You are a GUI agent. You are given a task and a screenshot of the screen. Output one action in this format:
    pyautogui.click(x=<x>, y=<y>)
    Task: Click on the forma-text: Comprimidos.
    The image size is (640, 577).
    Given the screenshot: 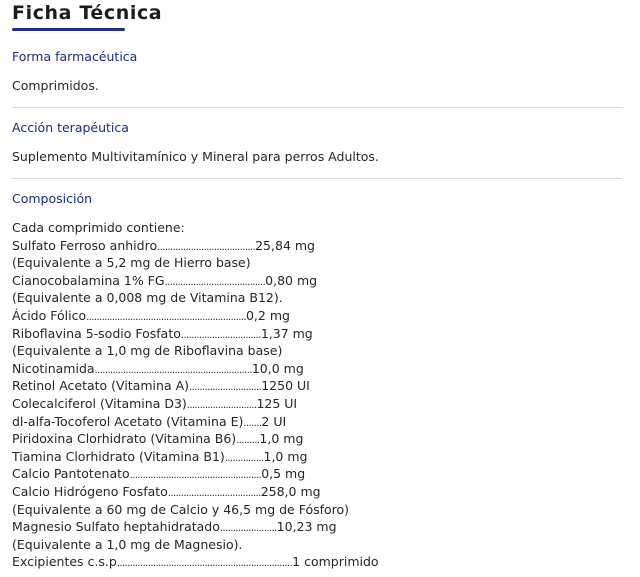 What is the action you would take?
    pyautogui.click(x=55, y=85)
    